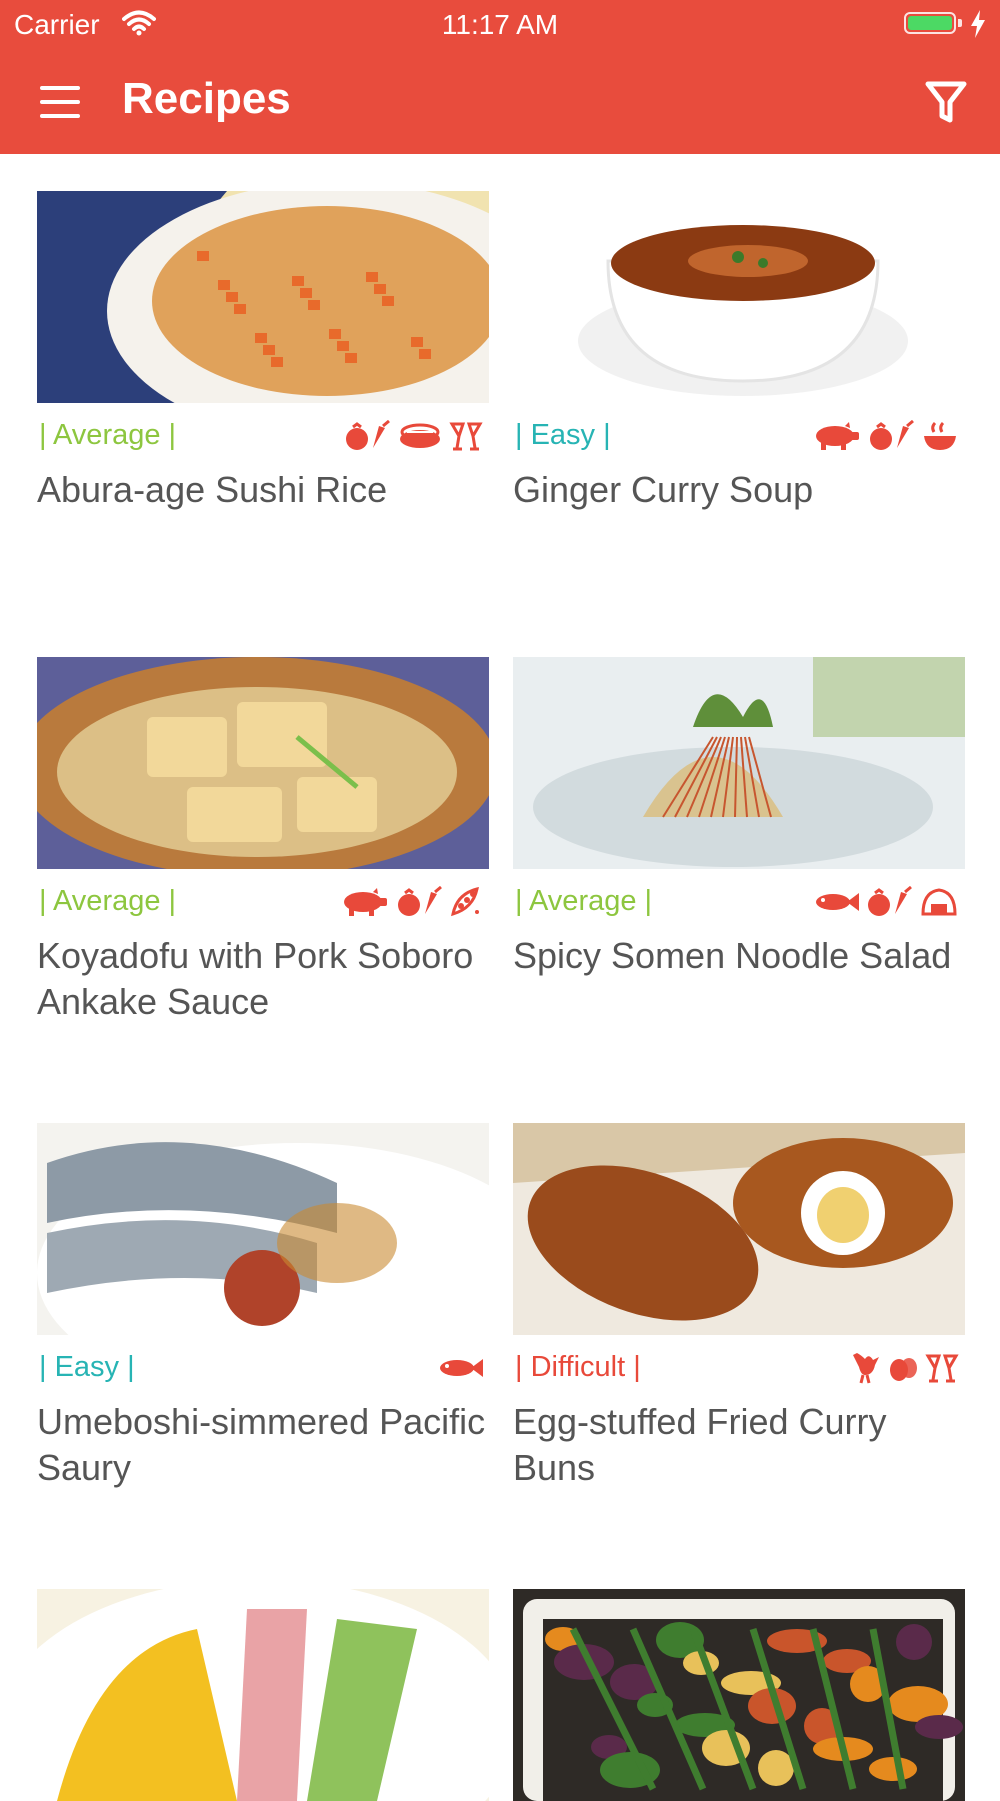 Image resolution: width=1000 pixels, height=1801 pixels. What do you see at coordinates (739, 297) in the screenshot?
I see `soup-bowl-photo` at bounding box center [739, 297].